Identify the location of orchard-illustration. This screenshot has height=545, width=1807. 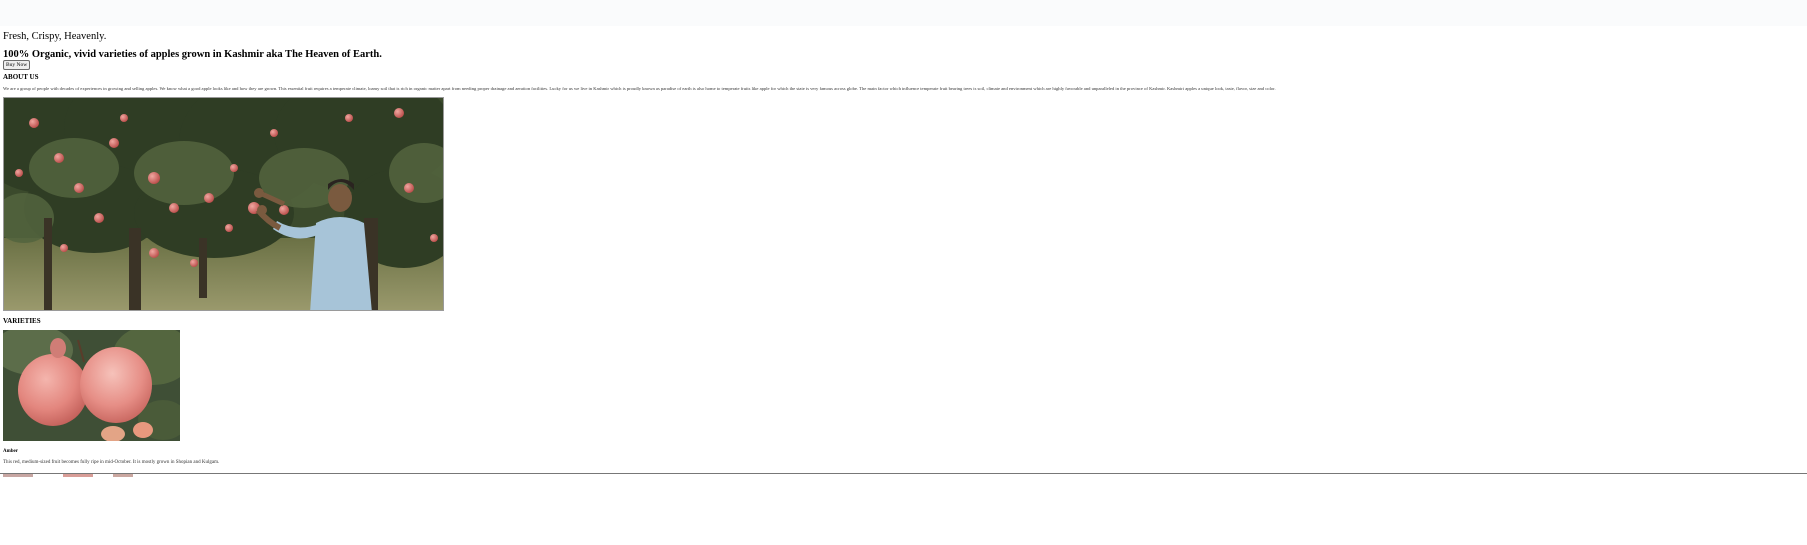
(223, 204).